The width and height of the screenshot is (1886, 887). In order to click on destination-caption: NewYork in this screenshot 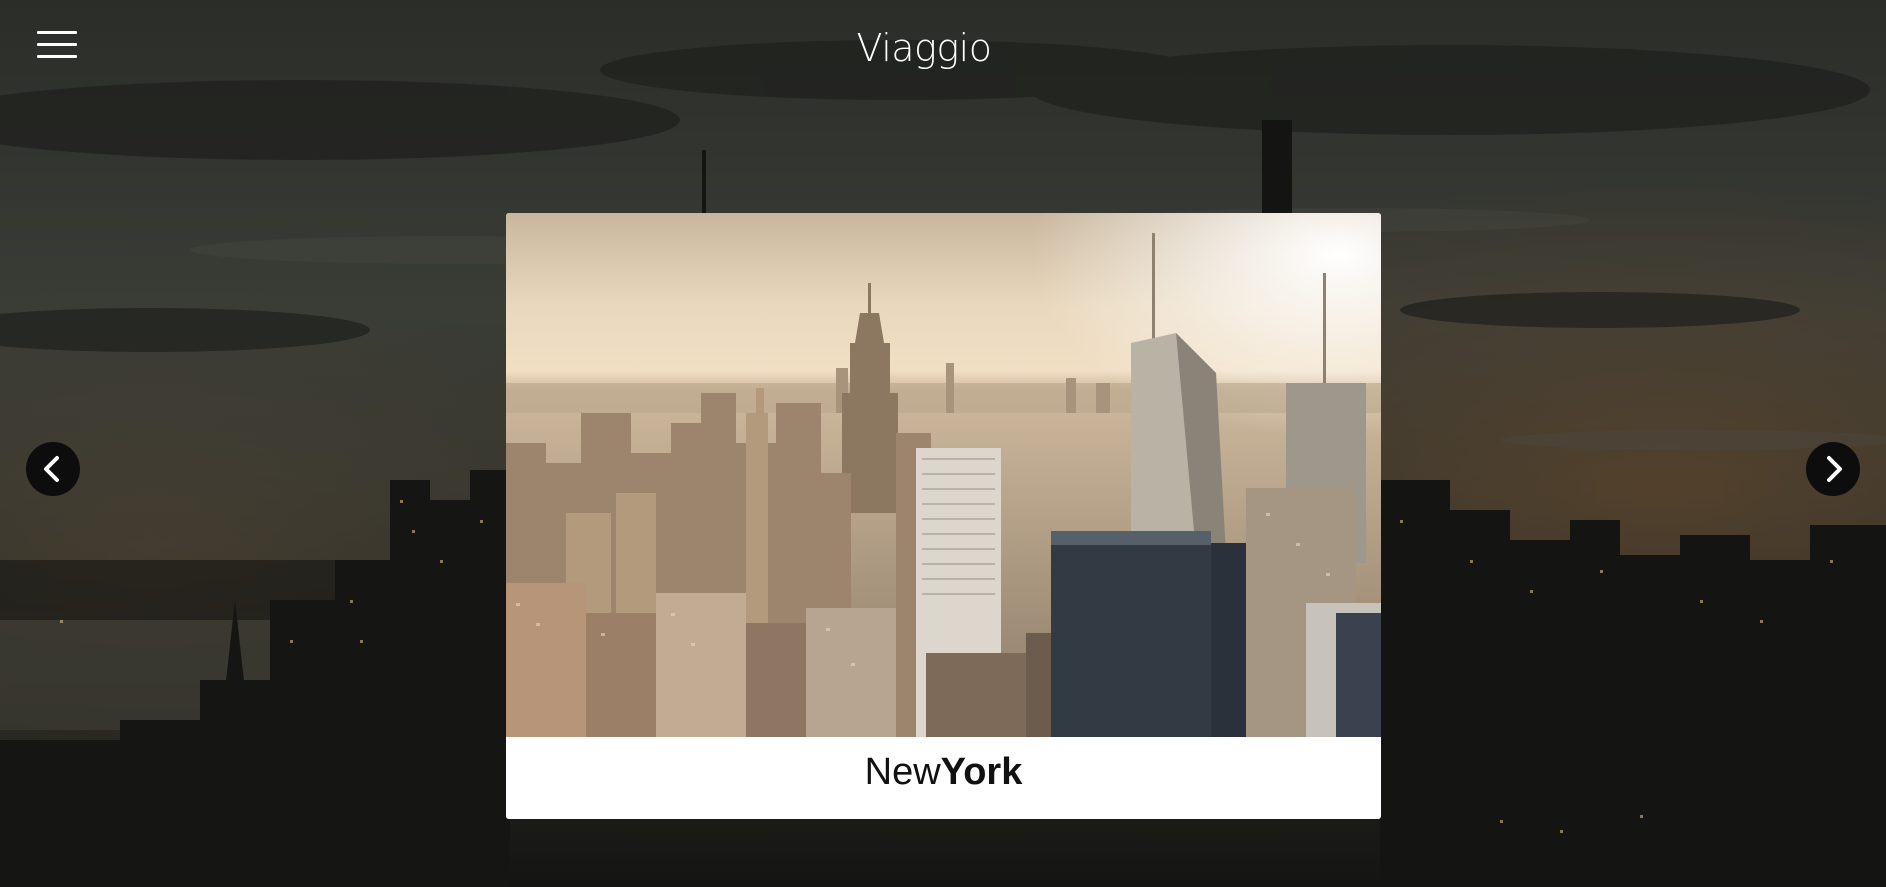, I will do `click(943, 778)`.